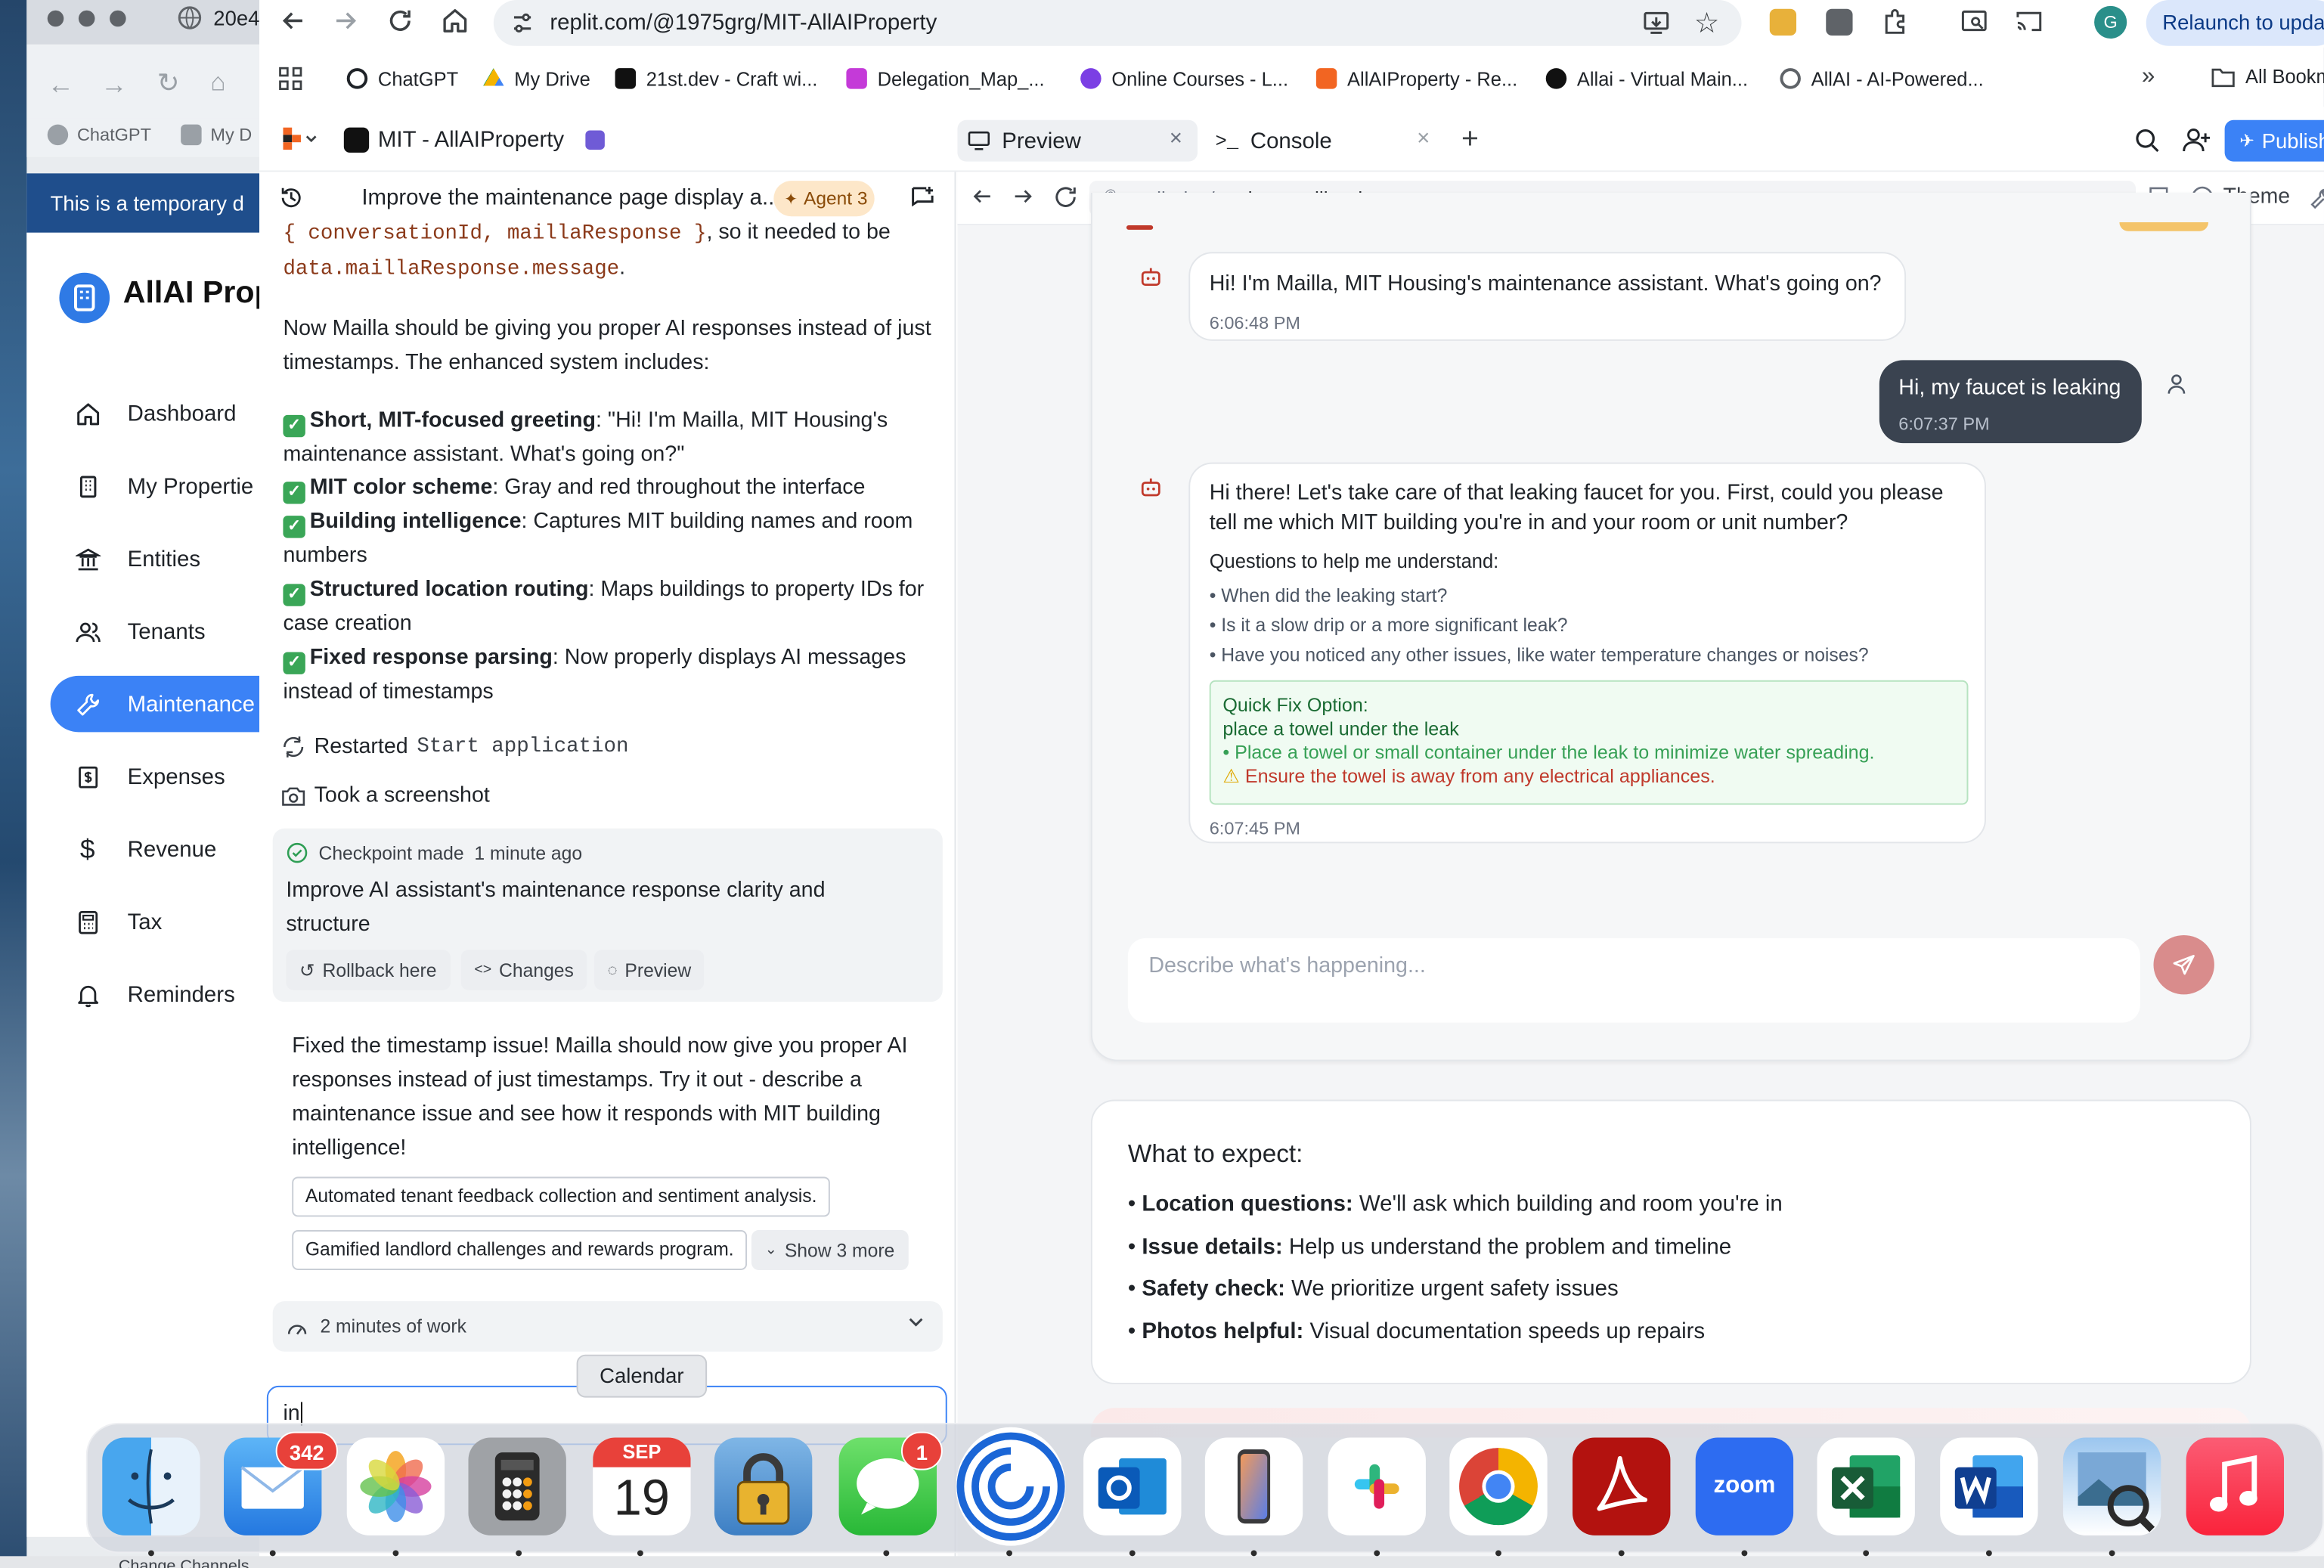 The image size is (2324, 1568). What do you see at coordinates (307, 970) in the screenshot?
I see `rollback-icon: ↺` at bounding box center [307, 970].